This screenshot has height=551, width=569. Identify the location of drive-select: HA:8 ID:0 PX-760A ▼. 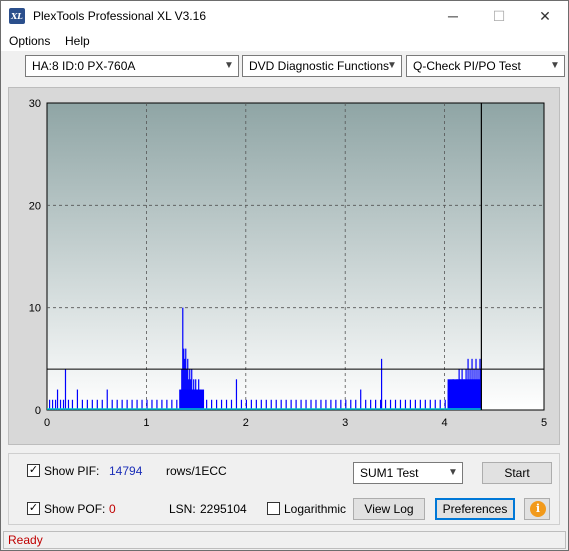
(132, 66).